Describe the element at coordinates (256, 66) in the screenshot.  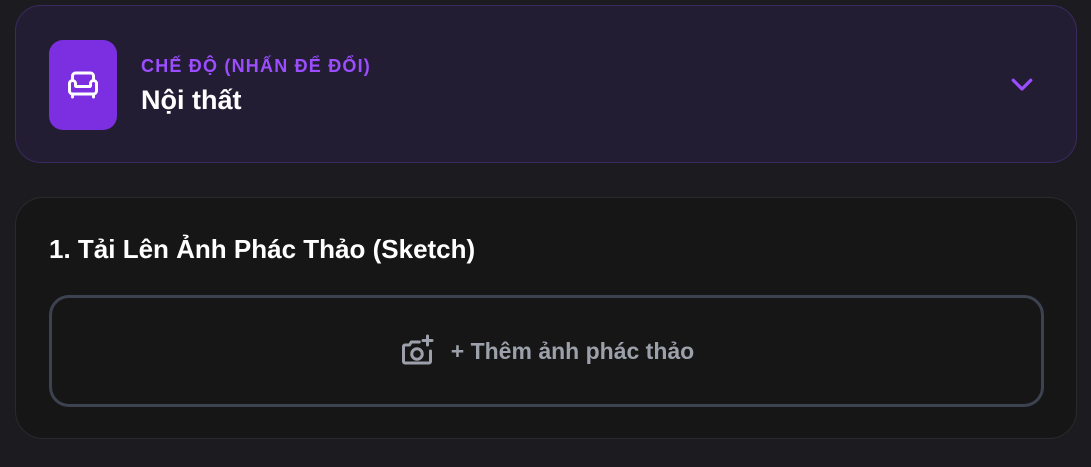
I see `mode-caption: CHẾ ĐỘ (NHẤN ĐỂ ĐỔI)` at that location.